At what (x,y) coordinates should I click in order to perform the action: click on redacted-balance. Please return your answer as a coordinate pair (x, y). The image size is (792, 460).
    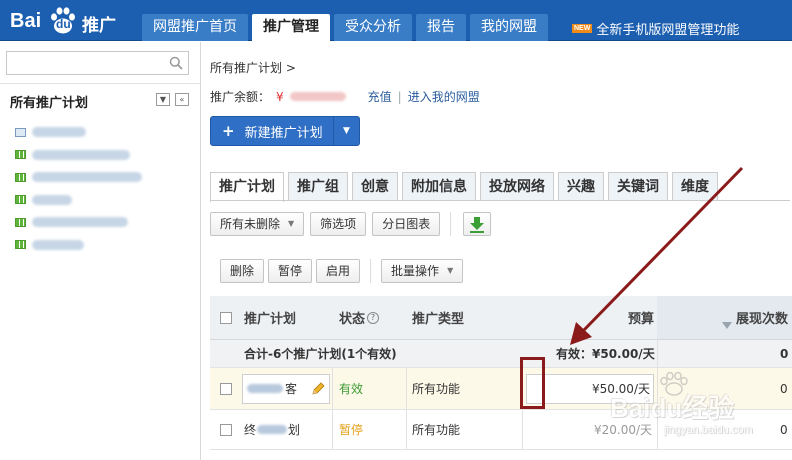
    Looking at the image, I should click on (317, 96).